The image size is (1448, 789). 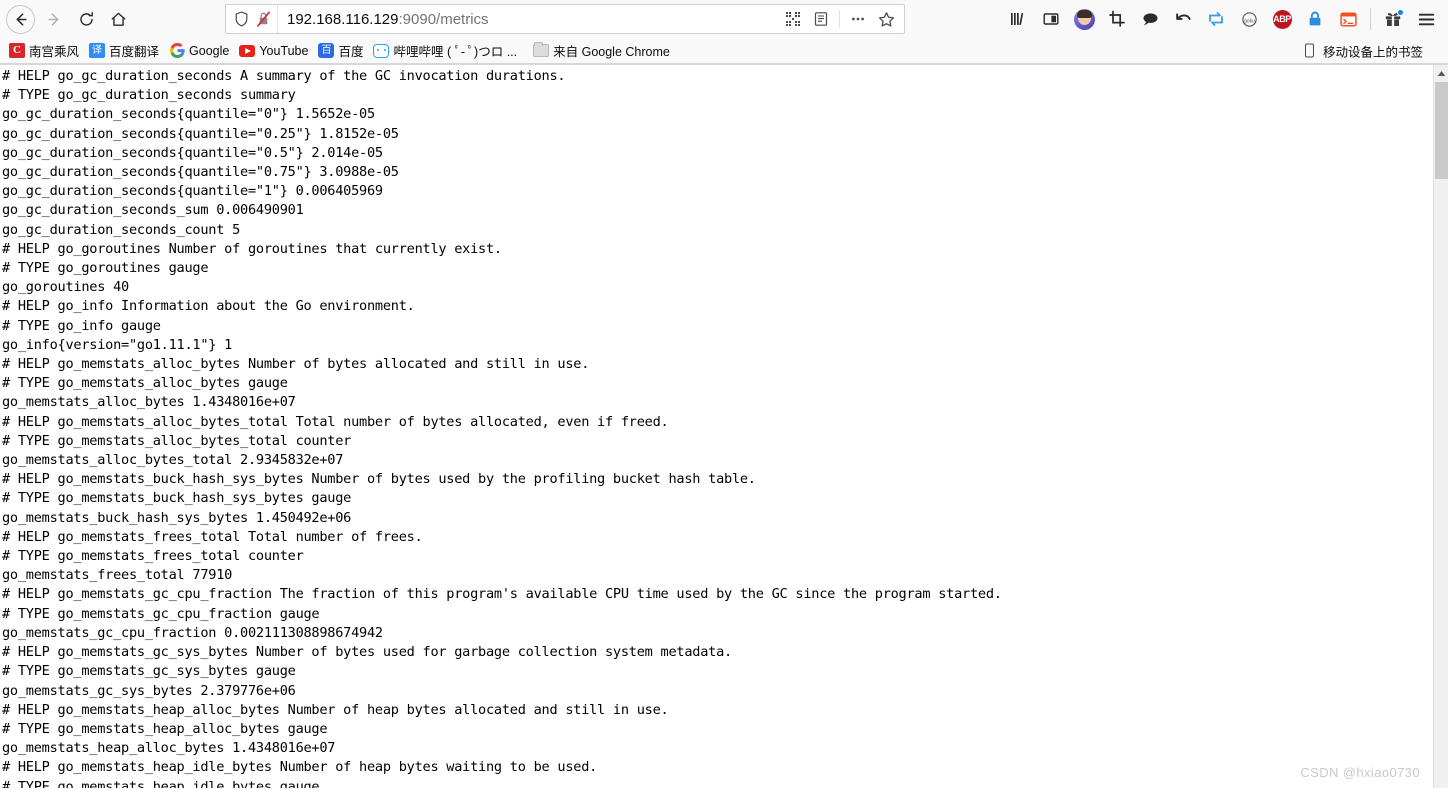 I want to click on reader-view-icon, so click(x=821, y=19).